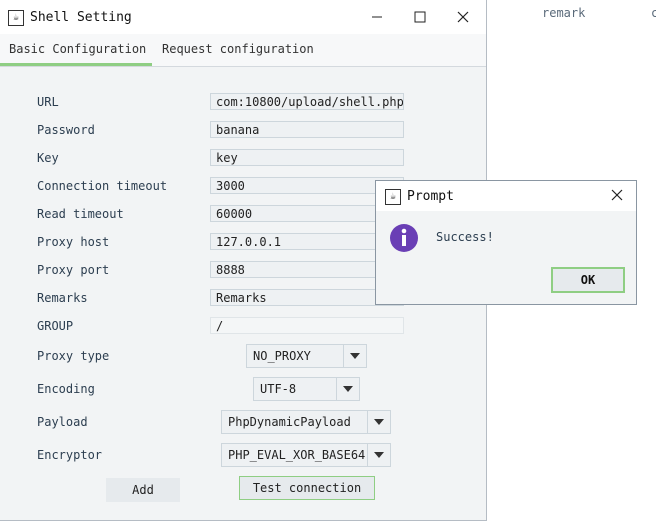 This screenshot has height=522, width=656. I want to click on encoding-label: Encoding, so click(66, 389).